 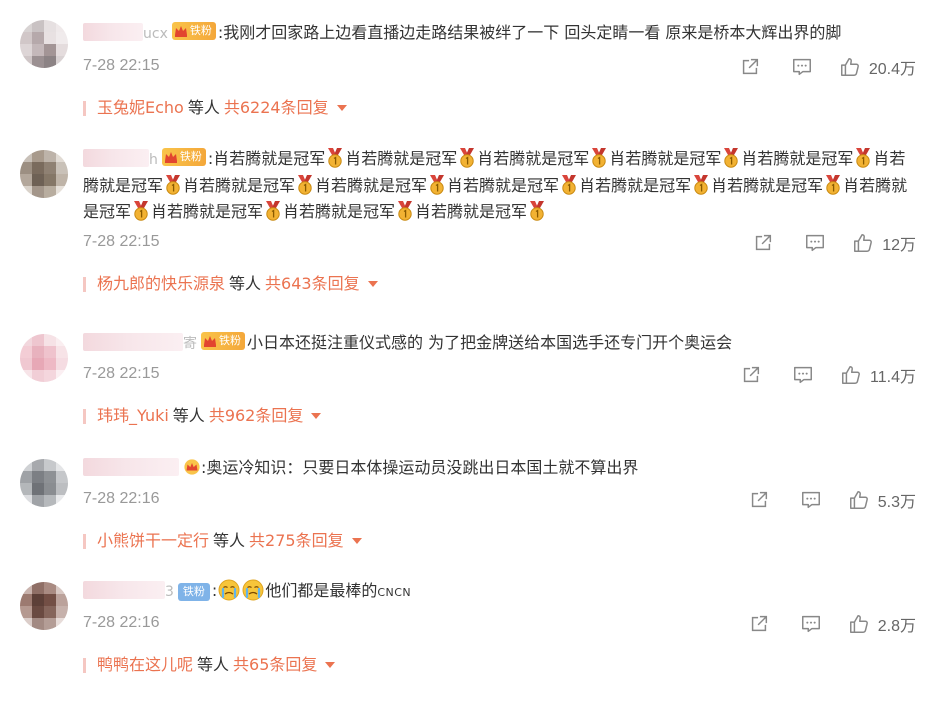 I want to click on comment-text: 寄 铁粉 小日本还挺注重仪式感的 为了把金牌送给本国选手还专门开个奥运会, so click(x=499, y=343).